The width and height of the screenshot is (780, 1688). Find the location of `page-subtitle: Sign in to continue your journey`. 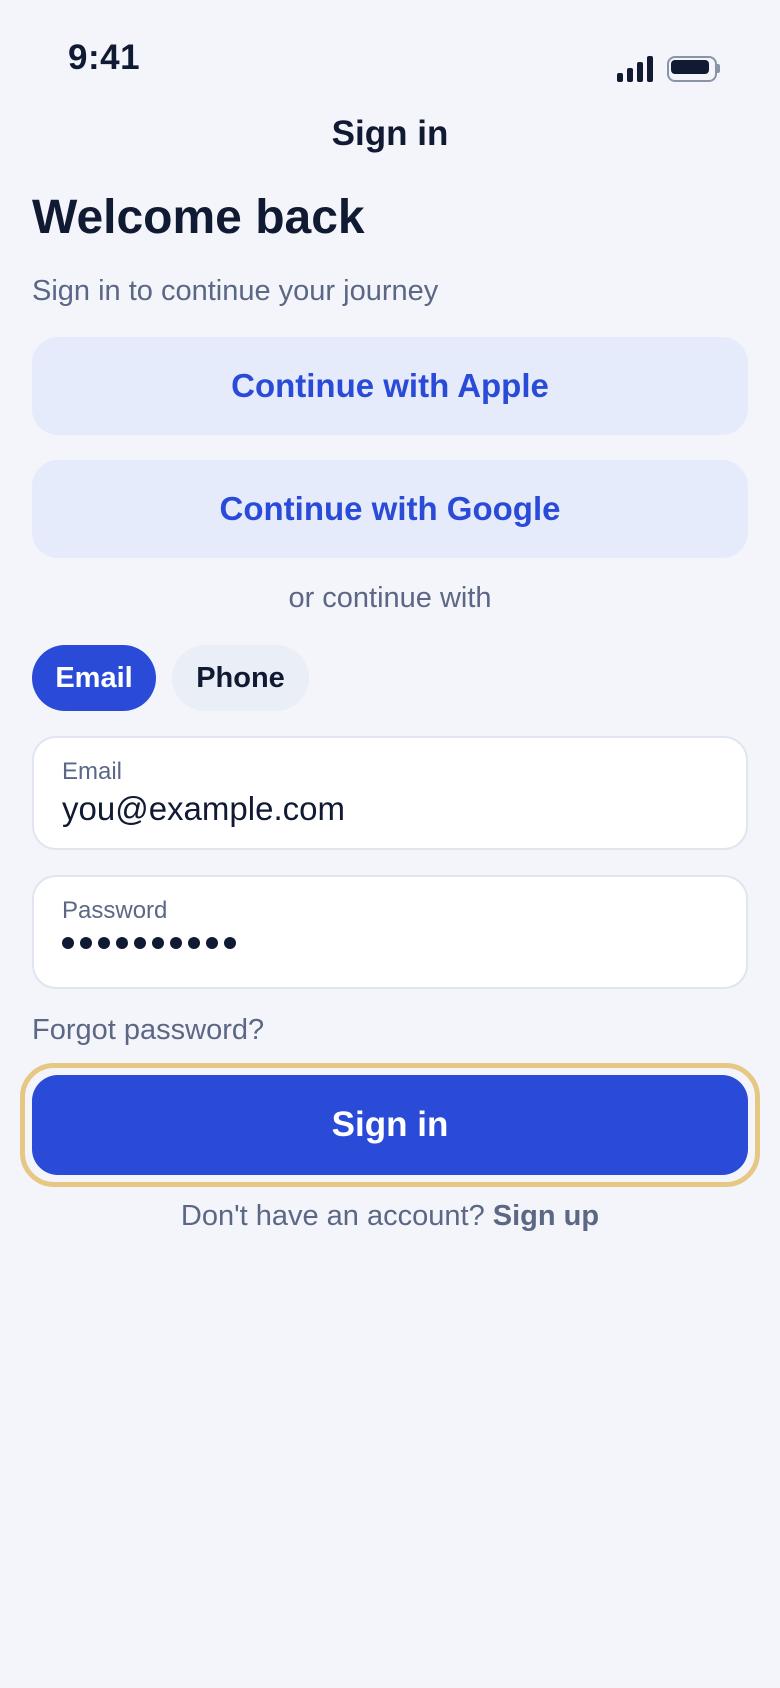

page-subtitle: Sign in to continue your journey is located at coordinates (235, 291).